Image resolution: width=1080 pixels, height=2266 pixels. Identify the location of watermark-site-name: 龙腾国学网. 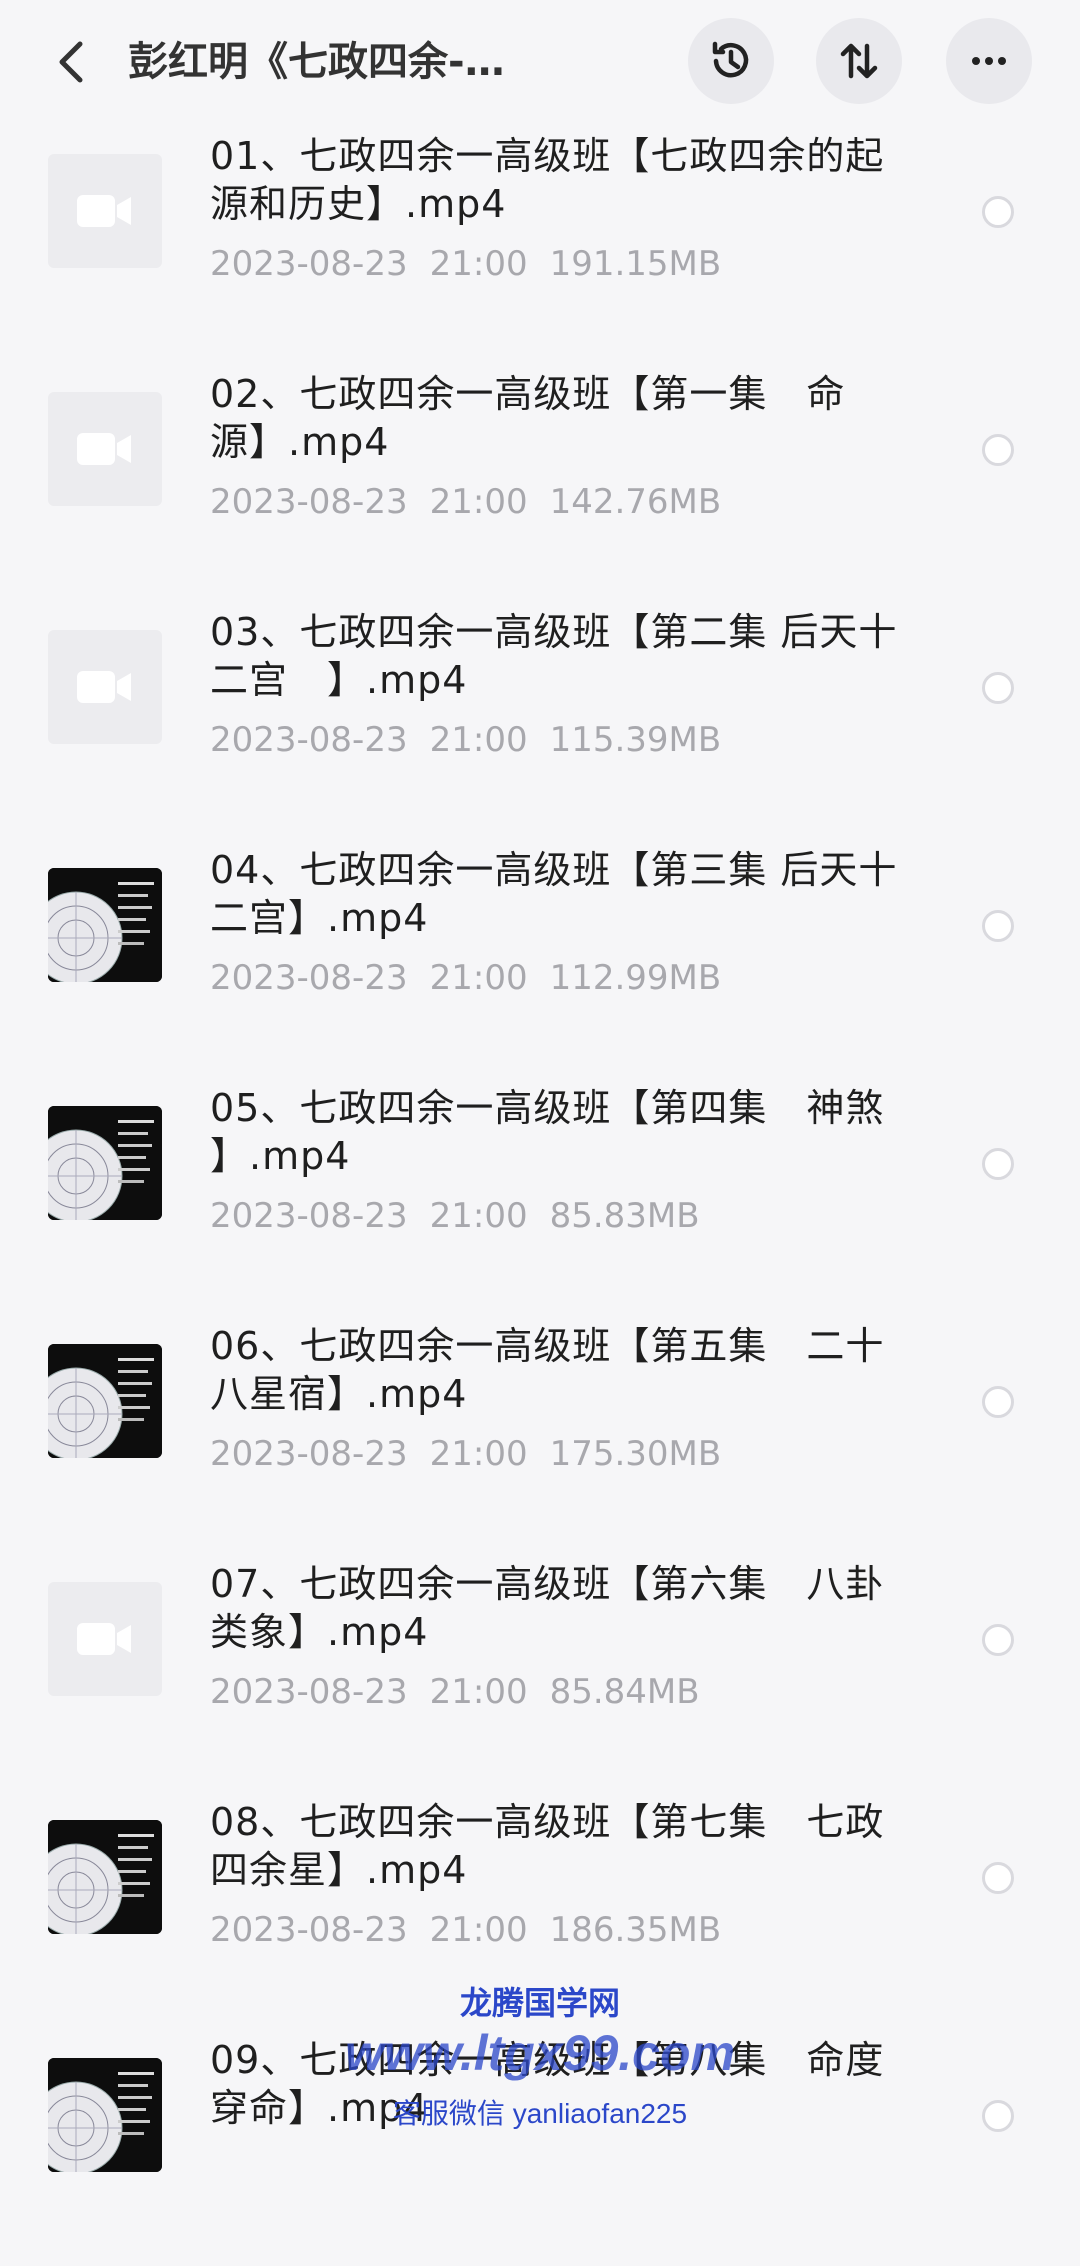
(539, 2003).